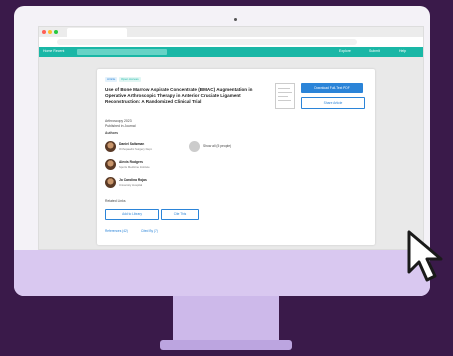 The image size is (453, 356). What do you see at coordinates (118, 121) in the screenshot?
I see `paper-date: Arthroscopy 2023` at bounding box center [118, 121].